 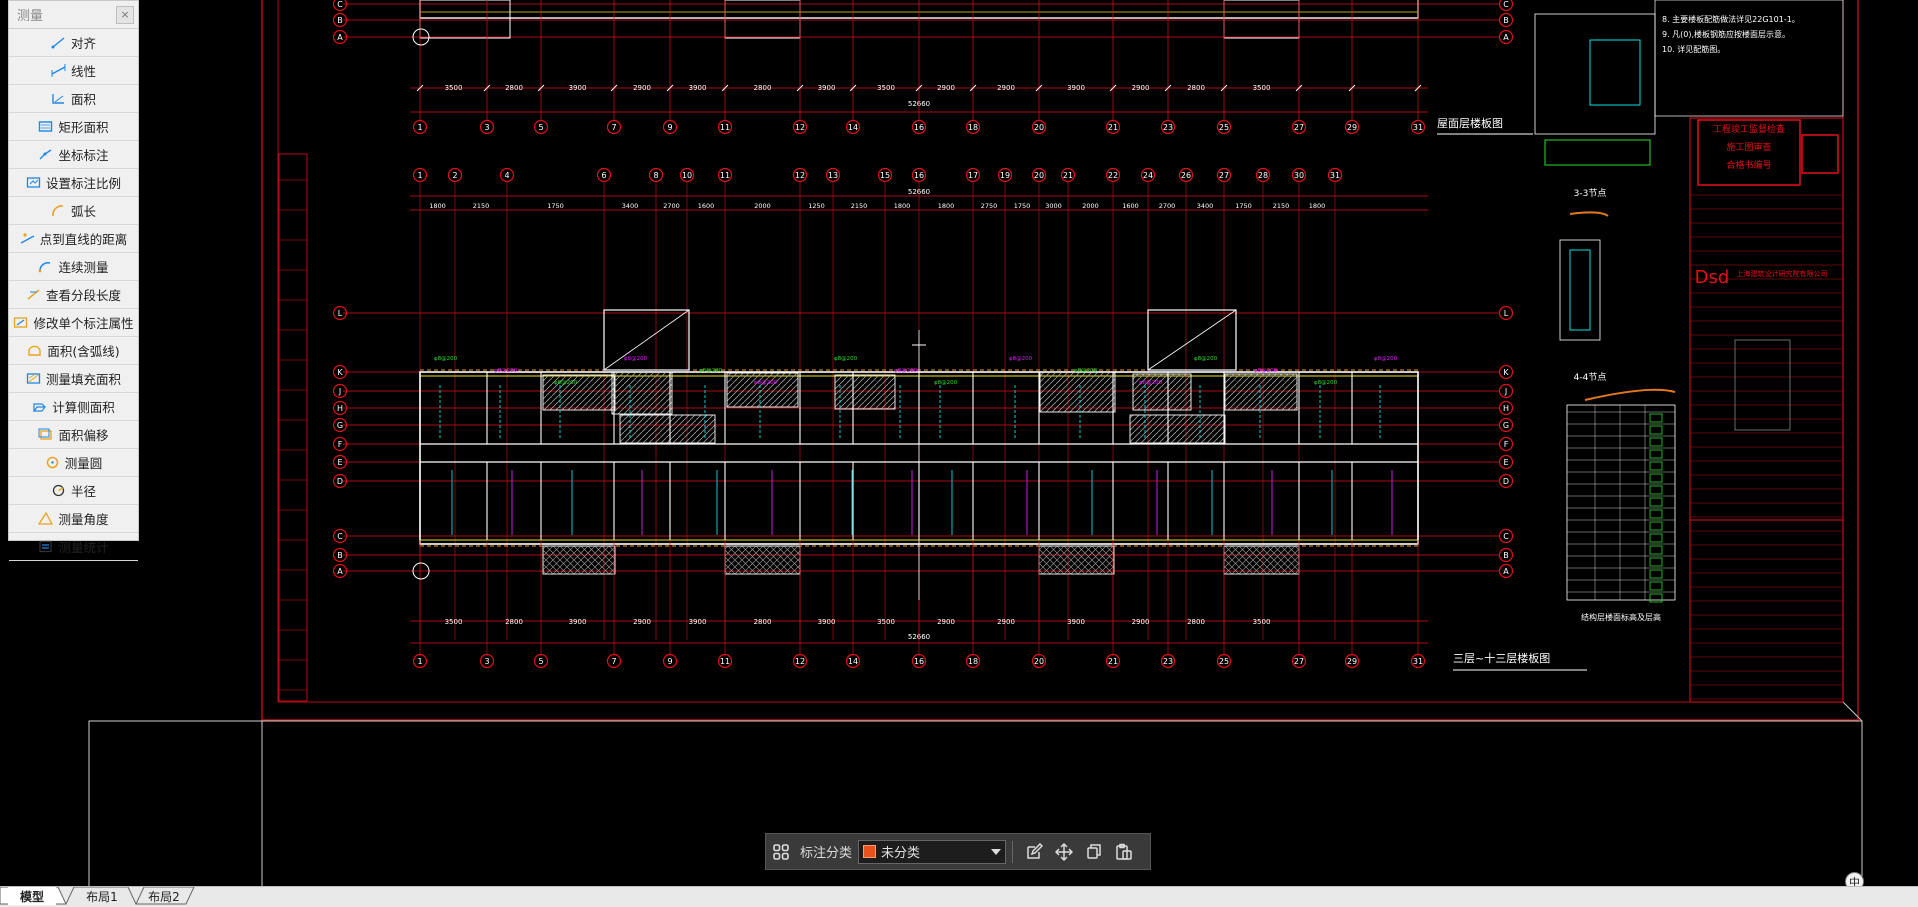 What do you see at coordinates (340, 444) in the screenshot?
I see `row-bubble-left-label: F` at bounding box center [340, 444].